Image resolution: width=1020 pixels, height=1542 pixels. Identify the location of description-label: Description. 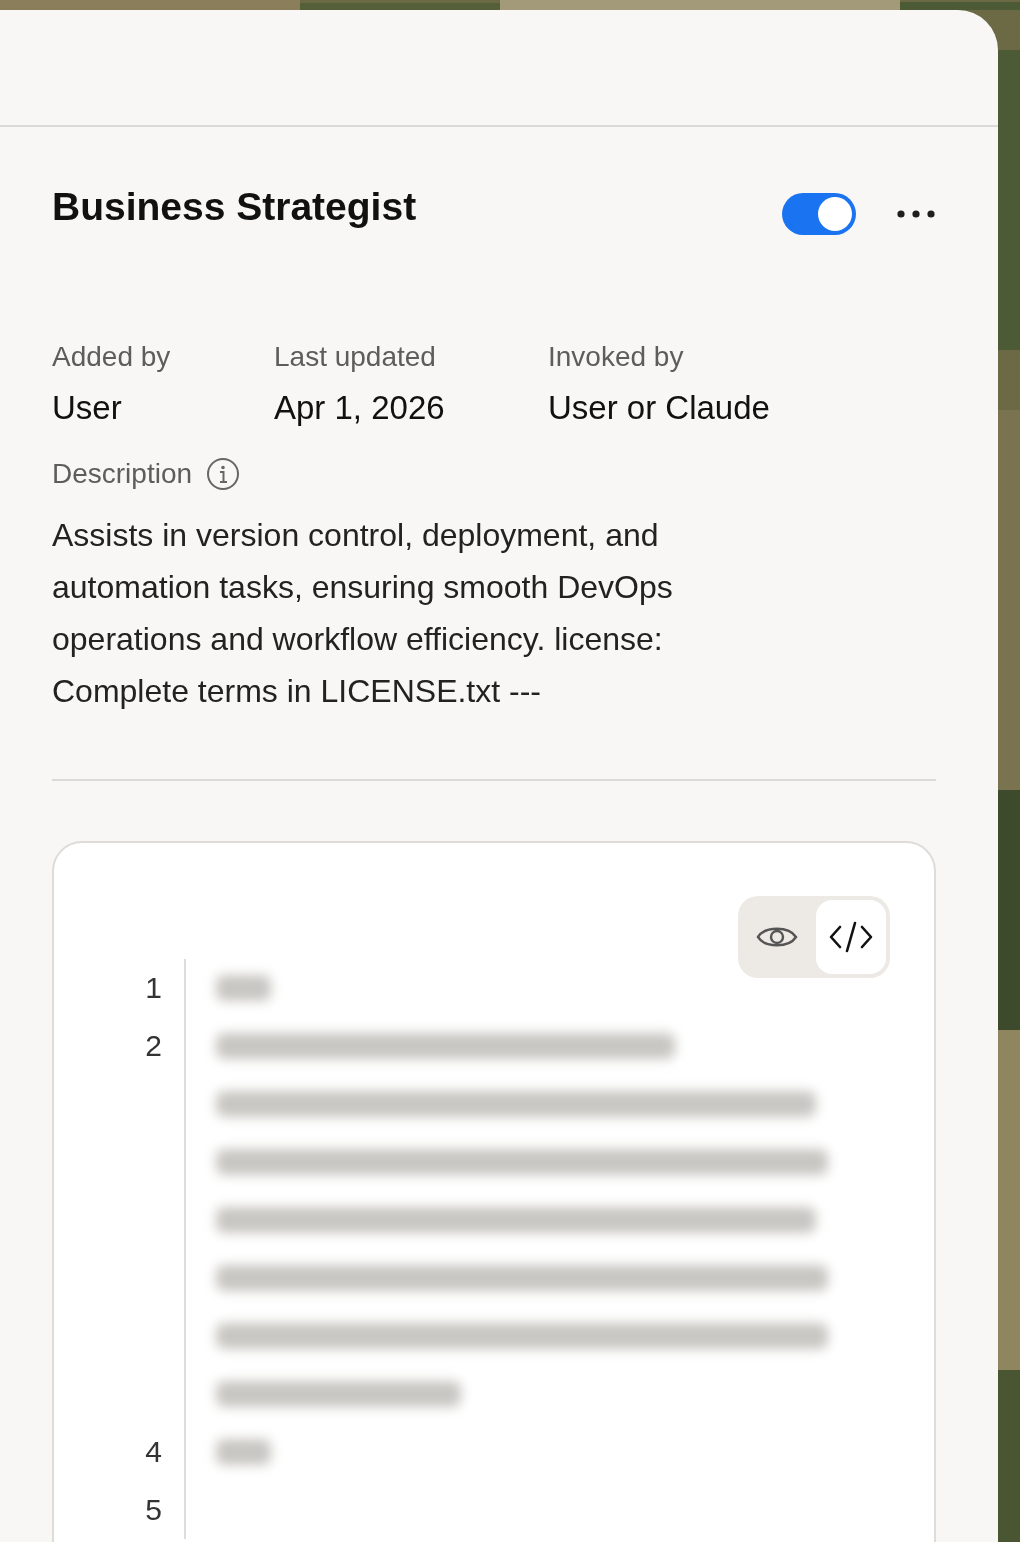
(122, 474).